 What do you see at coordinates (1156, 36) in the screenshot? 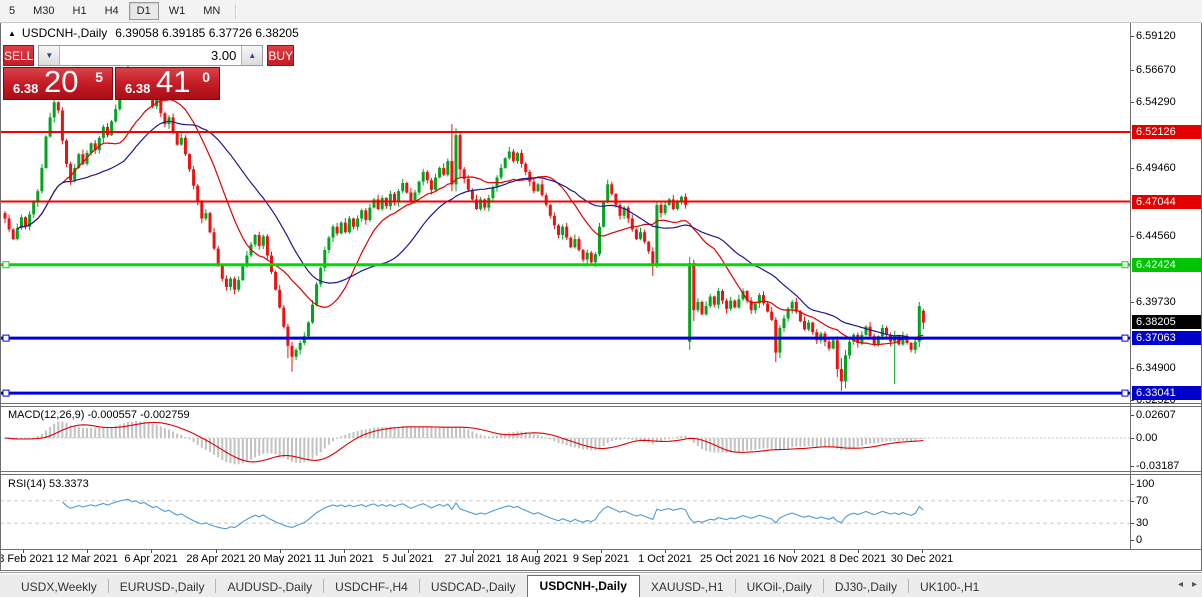
I see `price-axis-label: 6.59120` at bounding box center [1156, 36].